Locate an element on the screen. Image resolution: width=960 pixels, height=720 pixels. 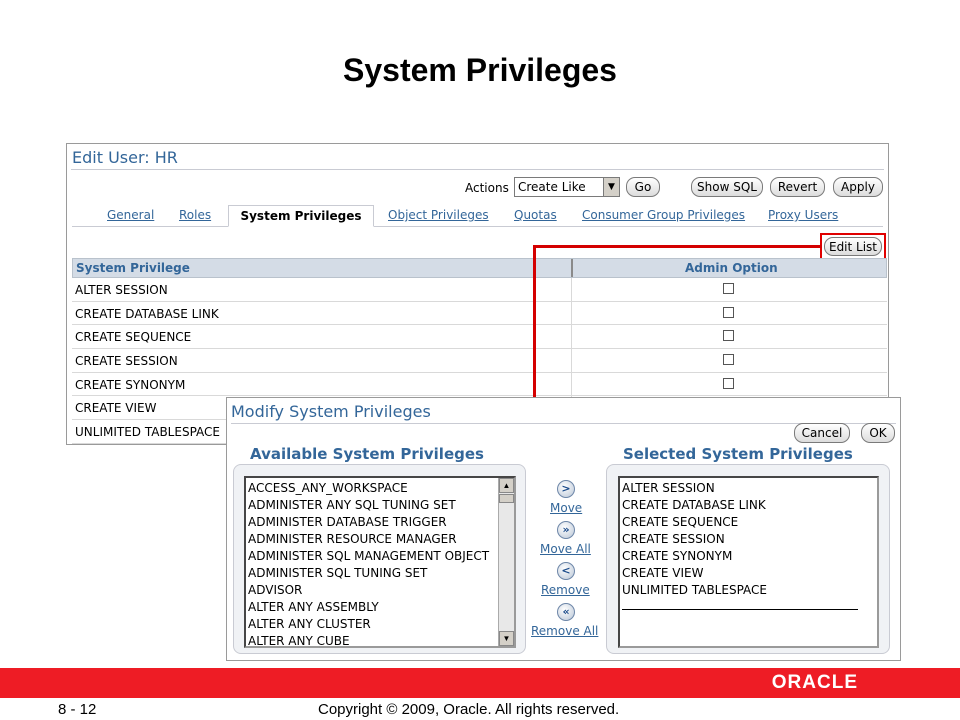
privilege-name: CREATE SESSION is located at coordinates (126, 361).